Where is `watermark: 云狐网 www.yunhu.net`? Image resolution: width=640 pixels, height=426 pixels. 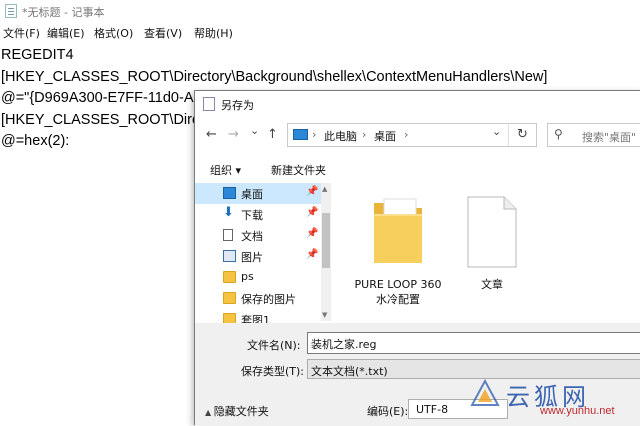
watermark: 云狐网 www.yunhu.net is located at coordinates (555, 398).